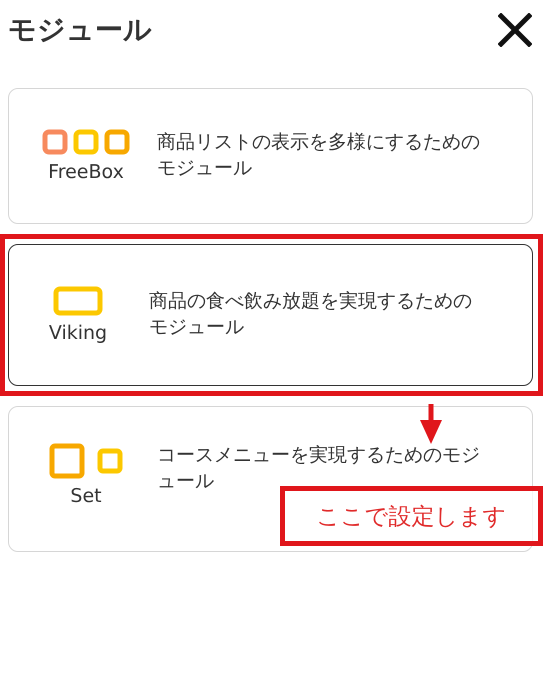 The image size is (545, 700). What do you see at coordinates (319, 155) in the screenshot?
I see `module-description: 商品リストの表示を多様にするためのモジュール` at bounding box center [319, 155].